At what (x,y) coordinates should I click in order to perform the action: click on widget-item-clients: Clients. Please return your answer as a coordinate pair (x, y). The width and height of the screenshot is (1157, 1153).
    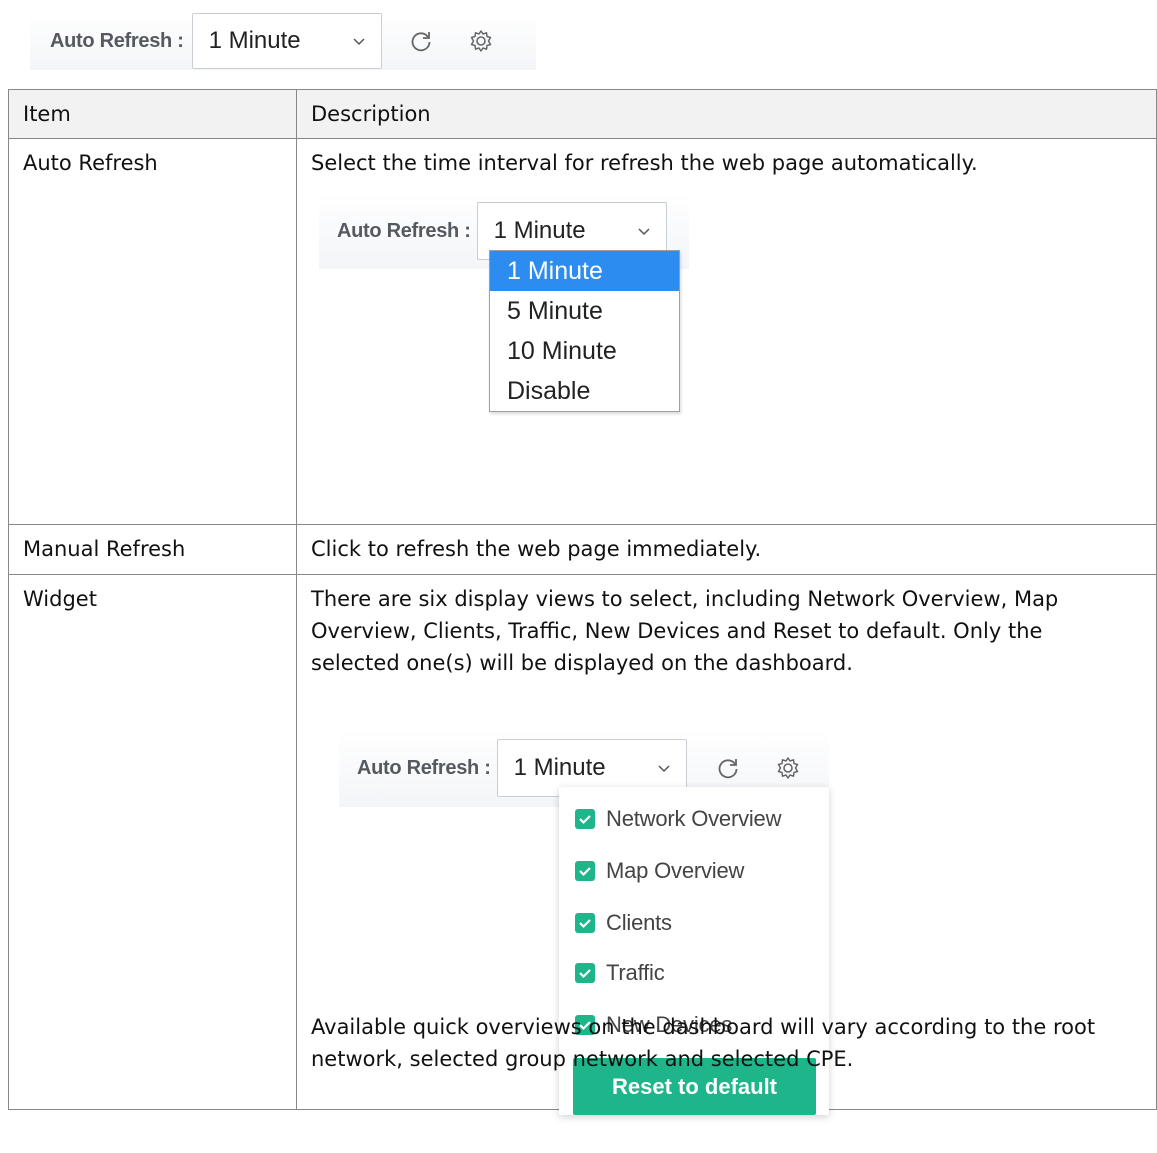
    Looking at the image, I should click on (623, 923).